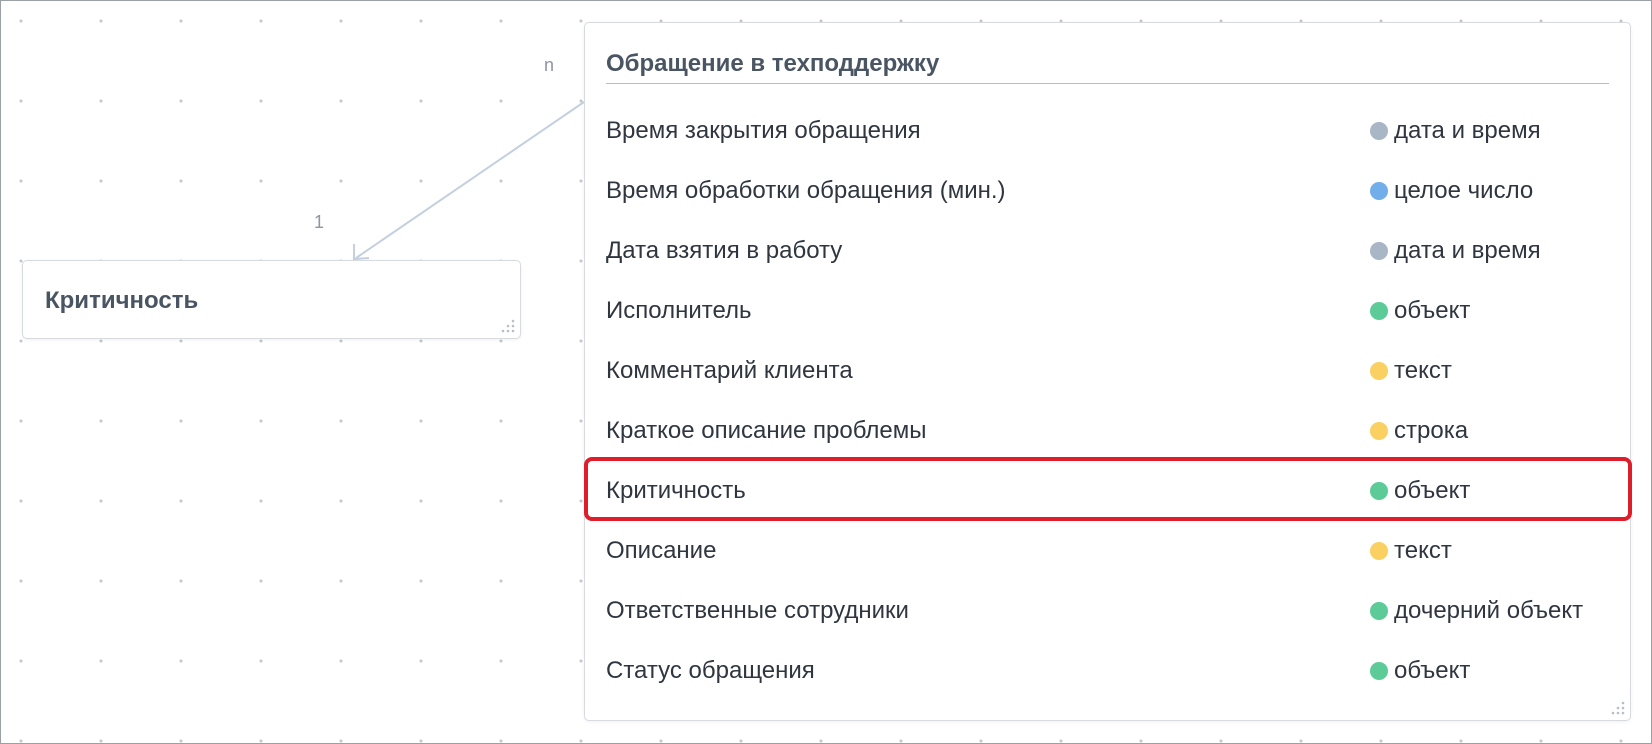 This screenshot has height=744, width=1652. What do you see at coordinates (679, 310) in the screenshot?
I see `field-name: Исполнитель` at bounding box center [679, 310].